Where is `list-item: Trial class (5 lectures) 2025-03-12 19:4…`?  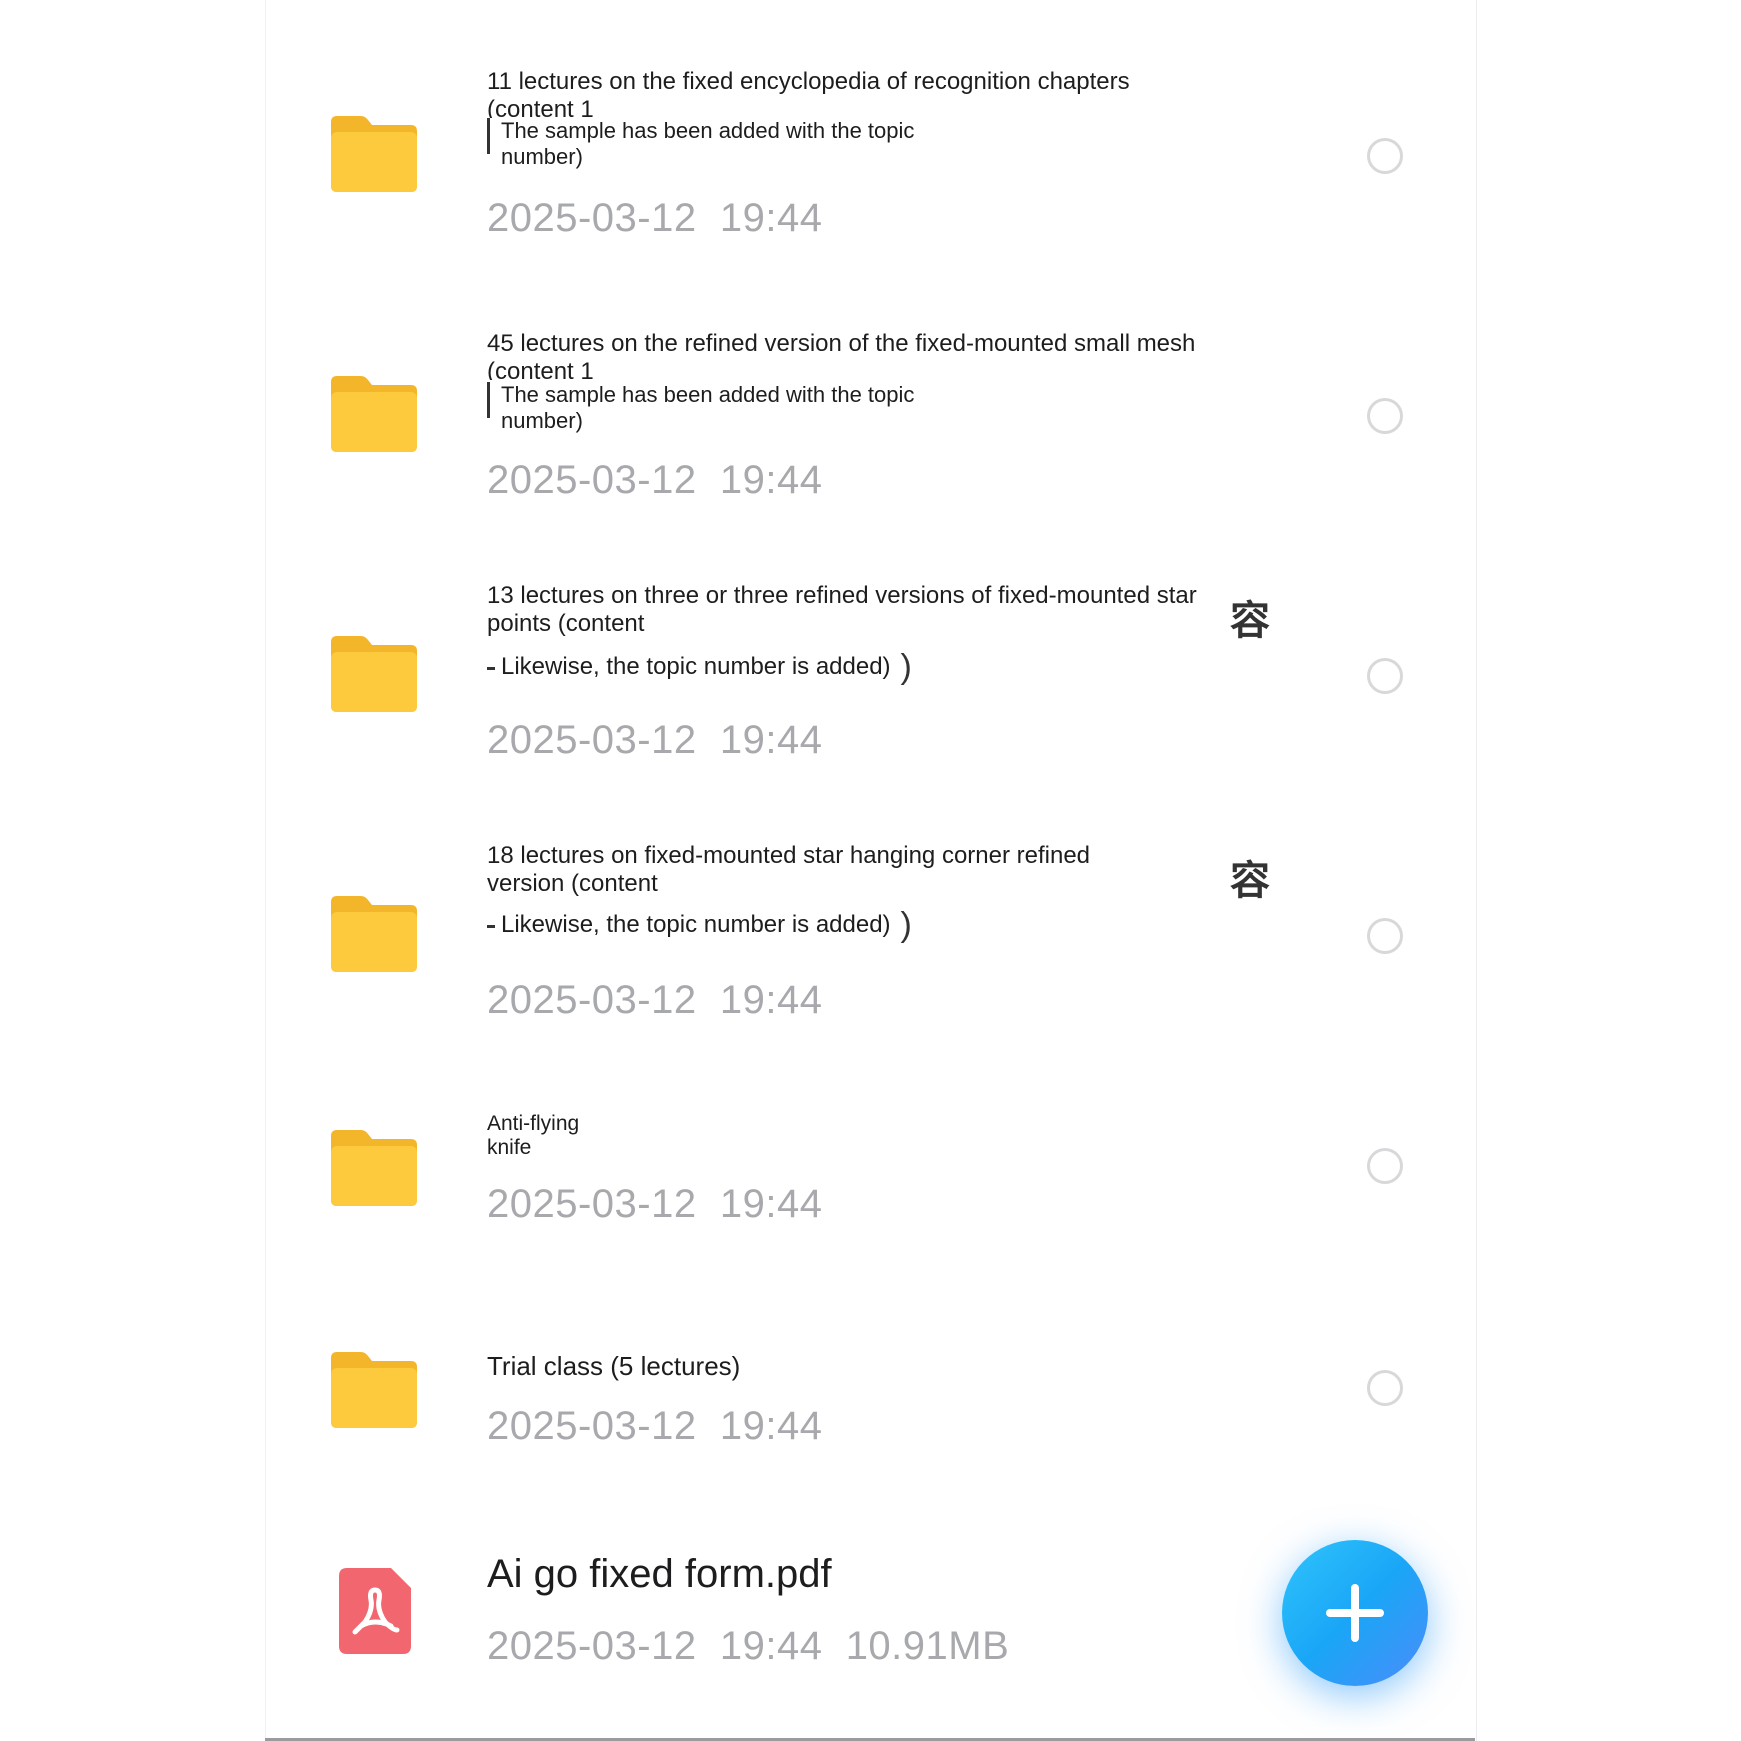
list-item: Trial class (5 lectures) 2025-03-12 19:4… is located at coordinates (870, 1370).